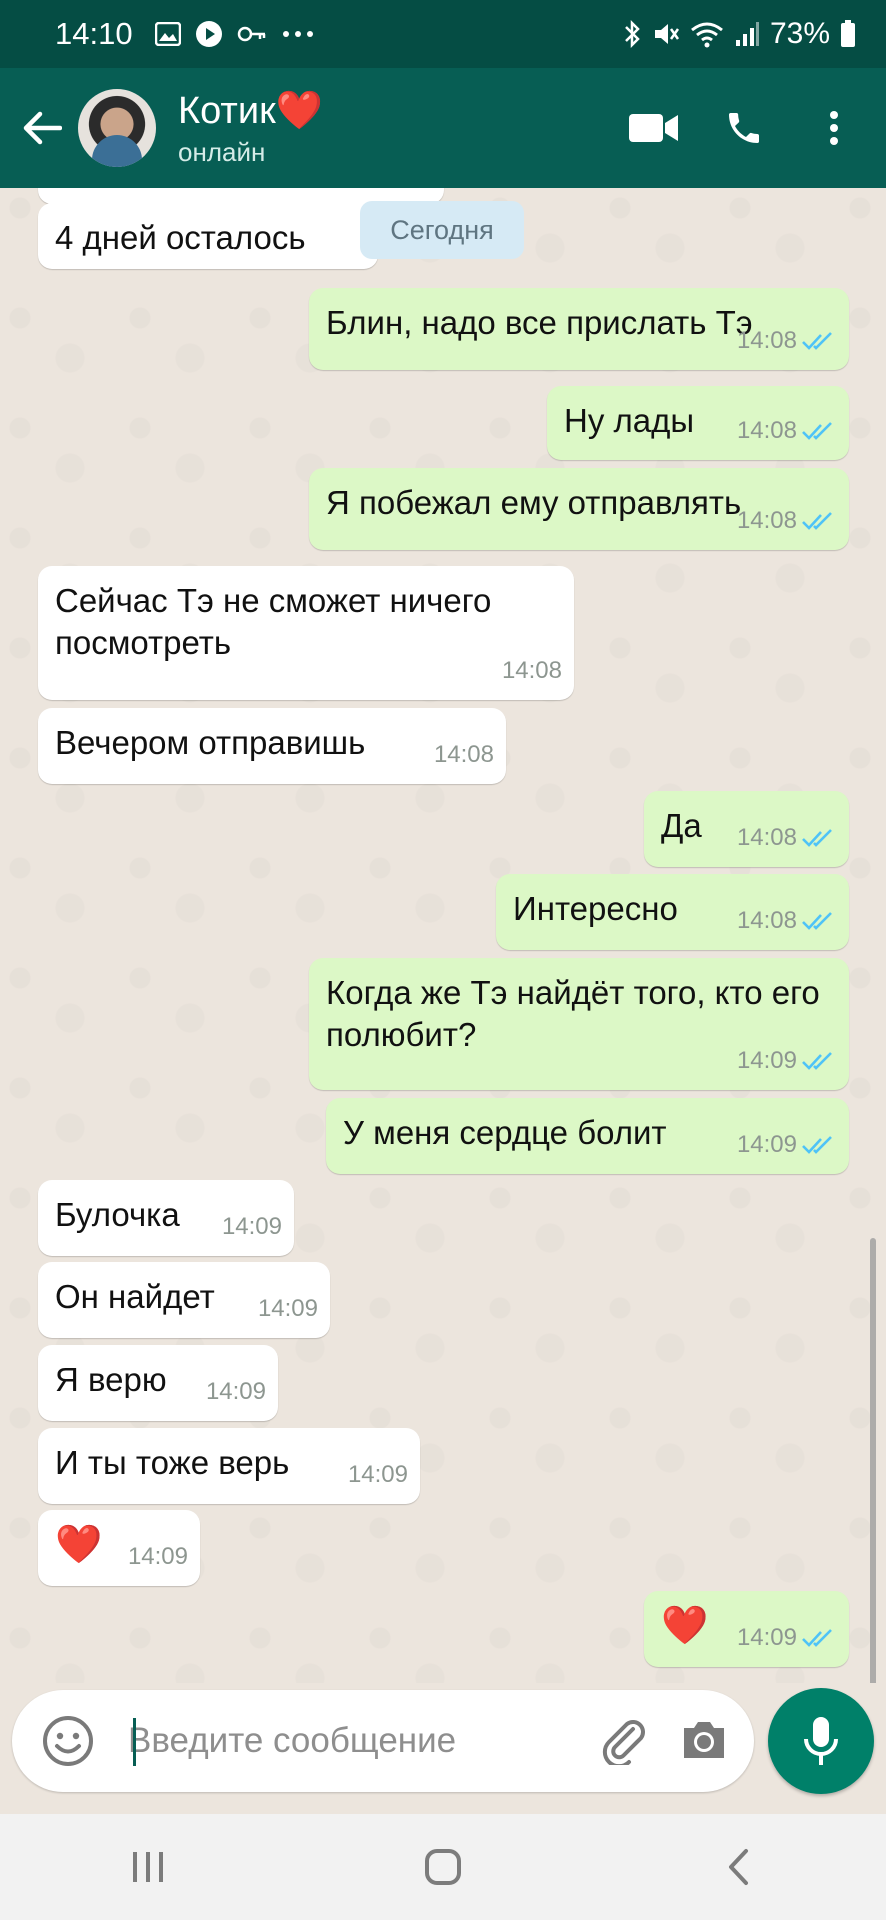 The image size is (886, 1920). I want to click on emoji-button, so click(68, 1741).